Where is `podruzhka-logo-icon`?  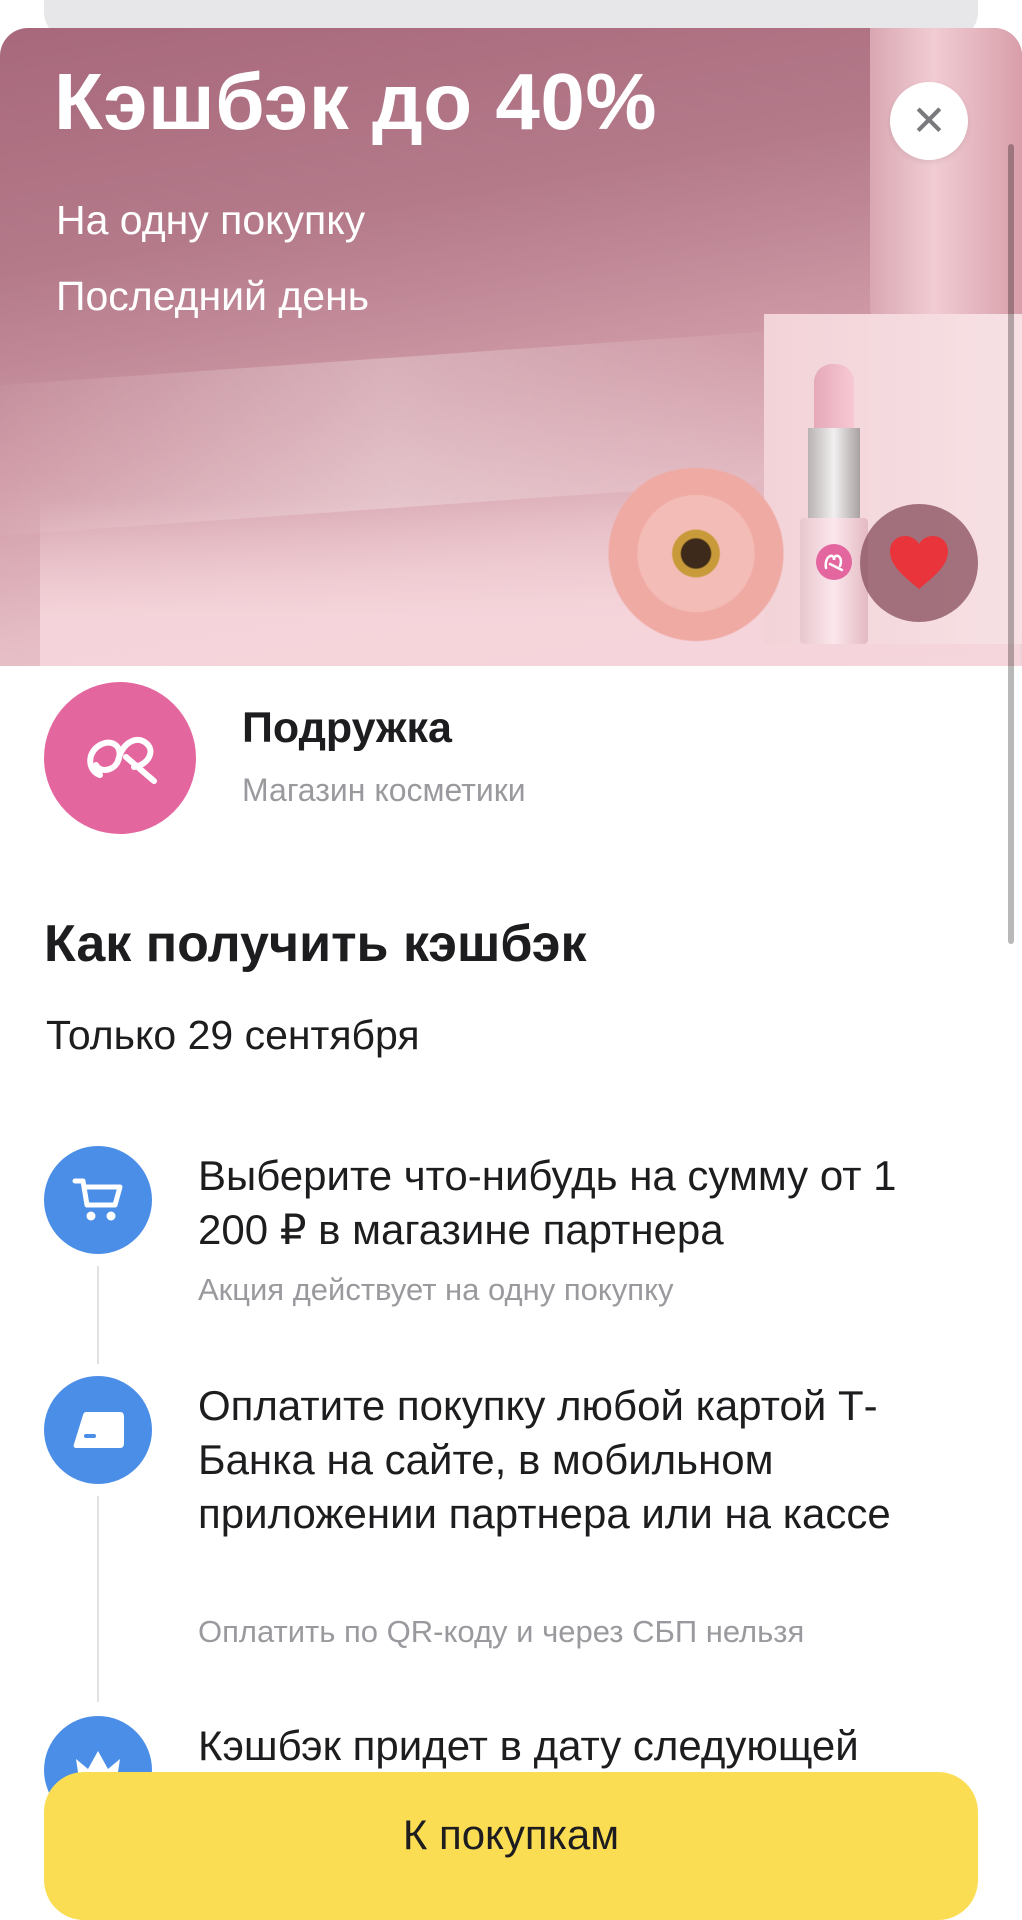
podruzhka-logo-icon is located at coordinates (122, 760).